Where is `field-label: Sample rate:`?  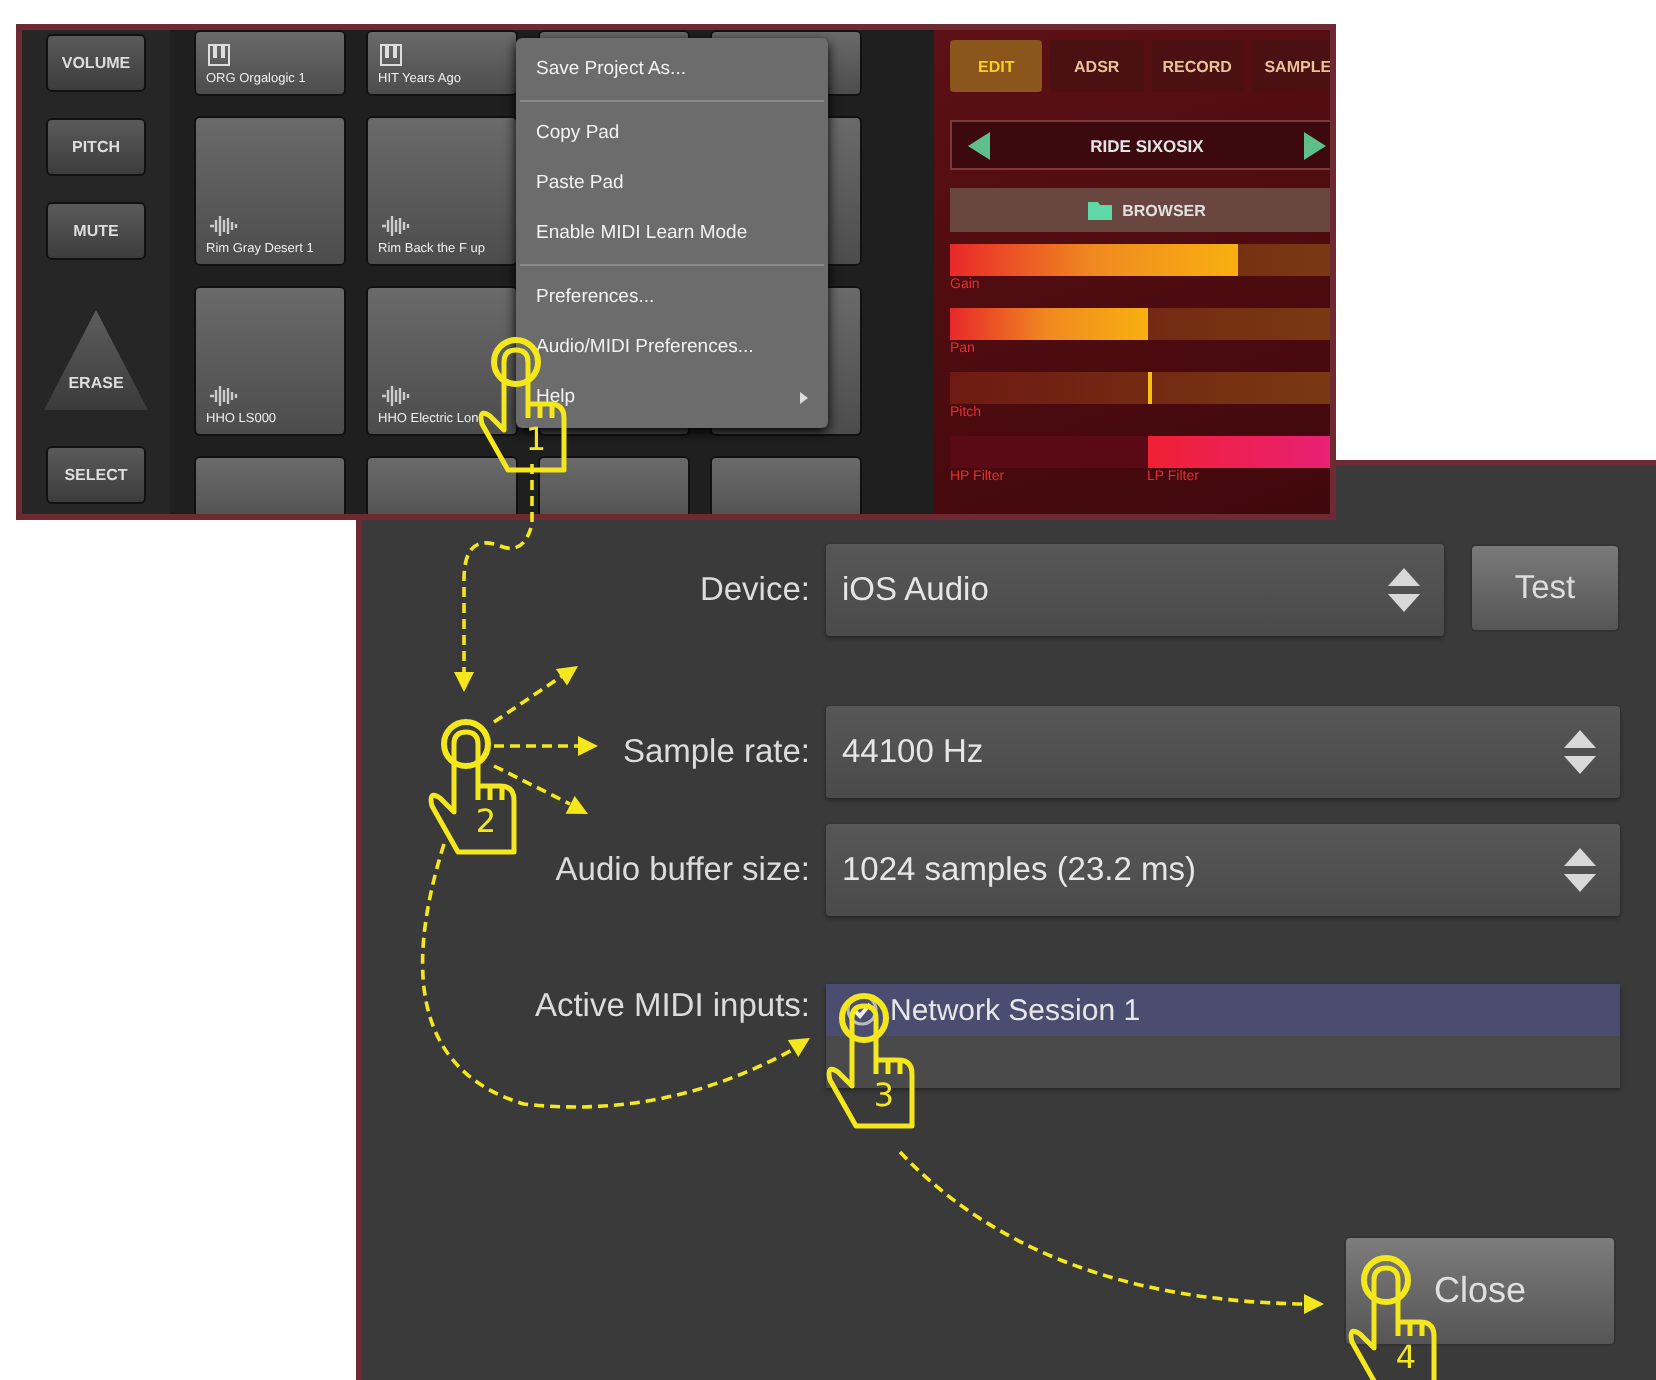
field-label: Sample rate: is located at coordinates (716, 752).